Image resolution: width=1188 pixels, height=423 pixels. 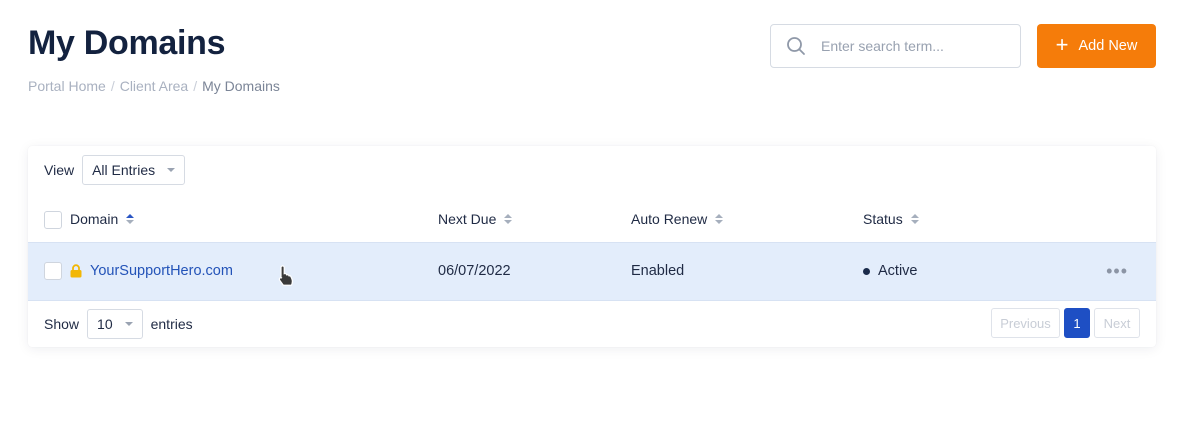 I want to click on breadcrumb-portal-home: Portal Home, so click(x=67, y=86).